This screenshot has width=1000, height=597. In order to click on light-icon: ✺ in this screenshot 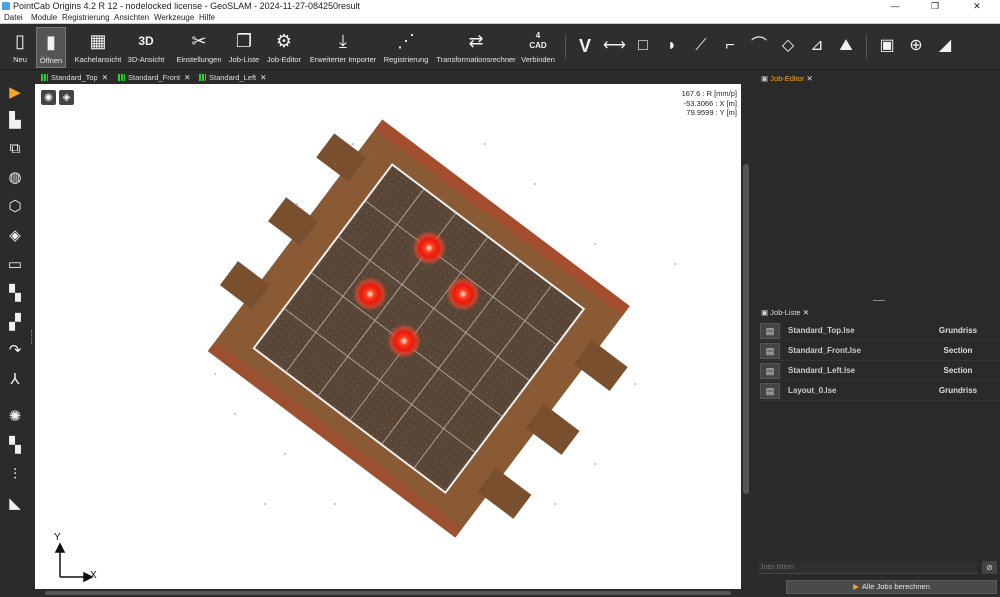, I will do `click(15, 417)`.